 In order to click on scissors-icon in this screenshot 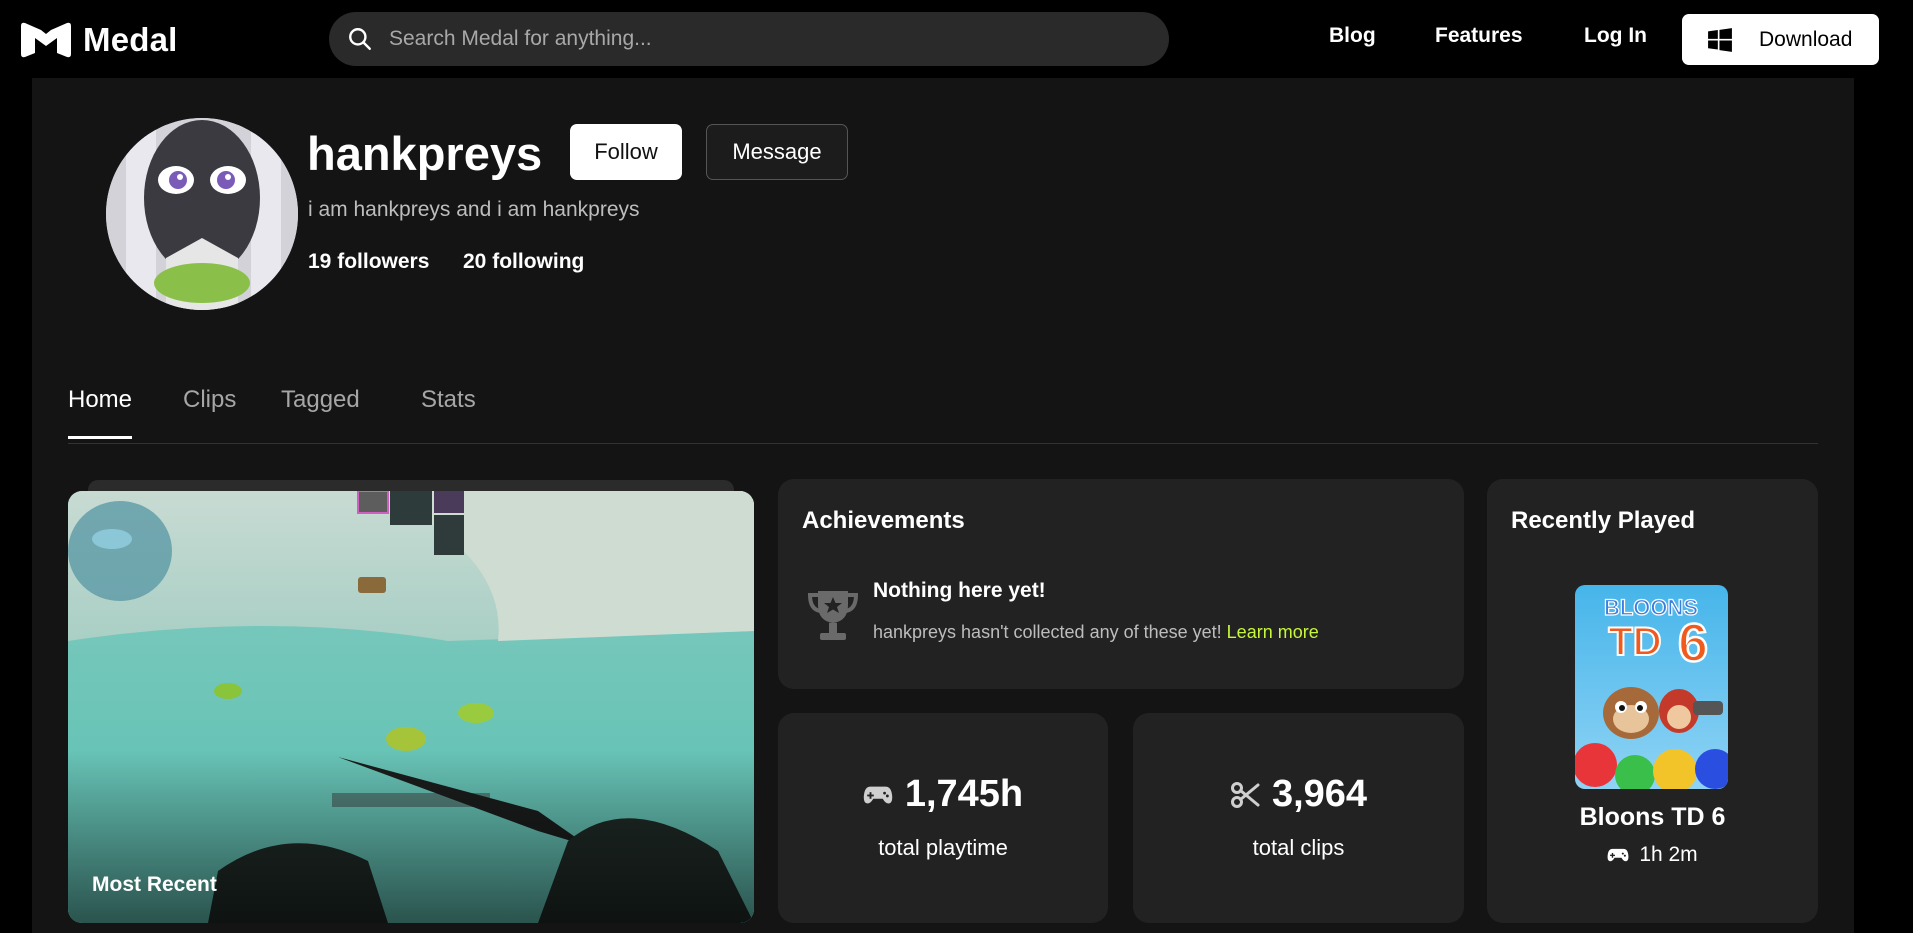, I will do `click(1245, 794)`.